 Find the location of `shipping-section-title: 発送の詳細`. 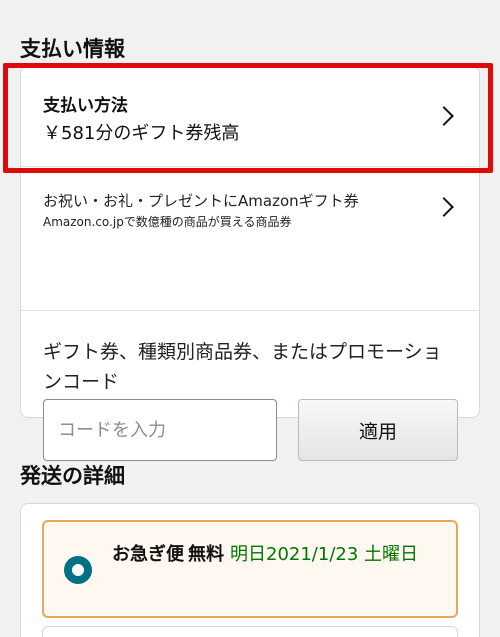

shipping-section-title: 発送の詳細 is located at coordinates (72, 476).